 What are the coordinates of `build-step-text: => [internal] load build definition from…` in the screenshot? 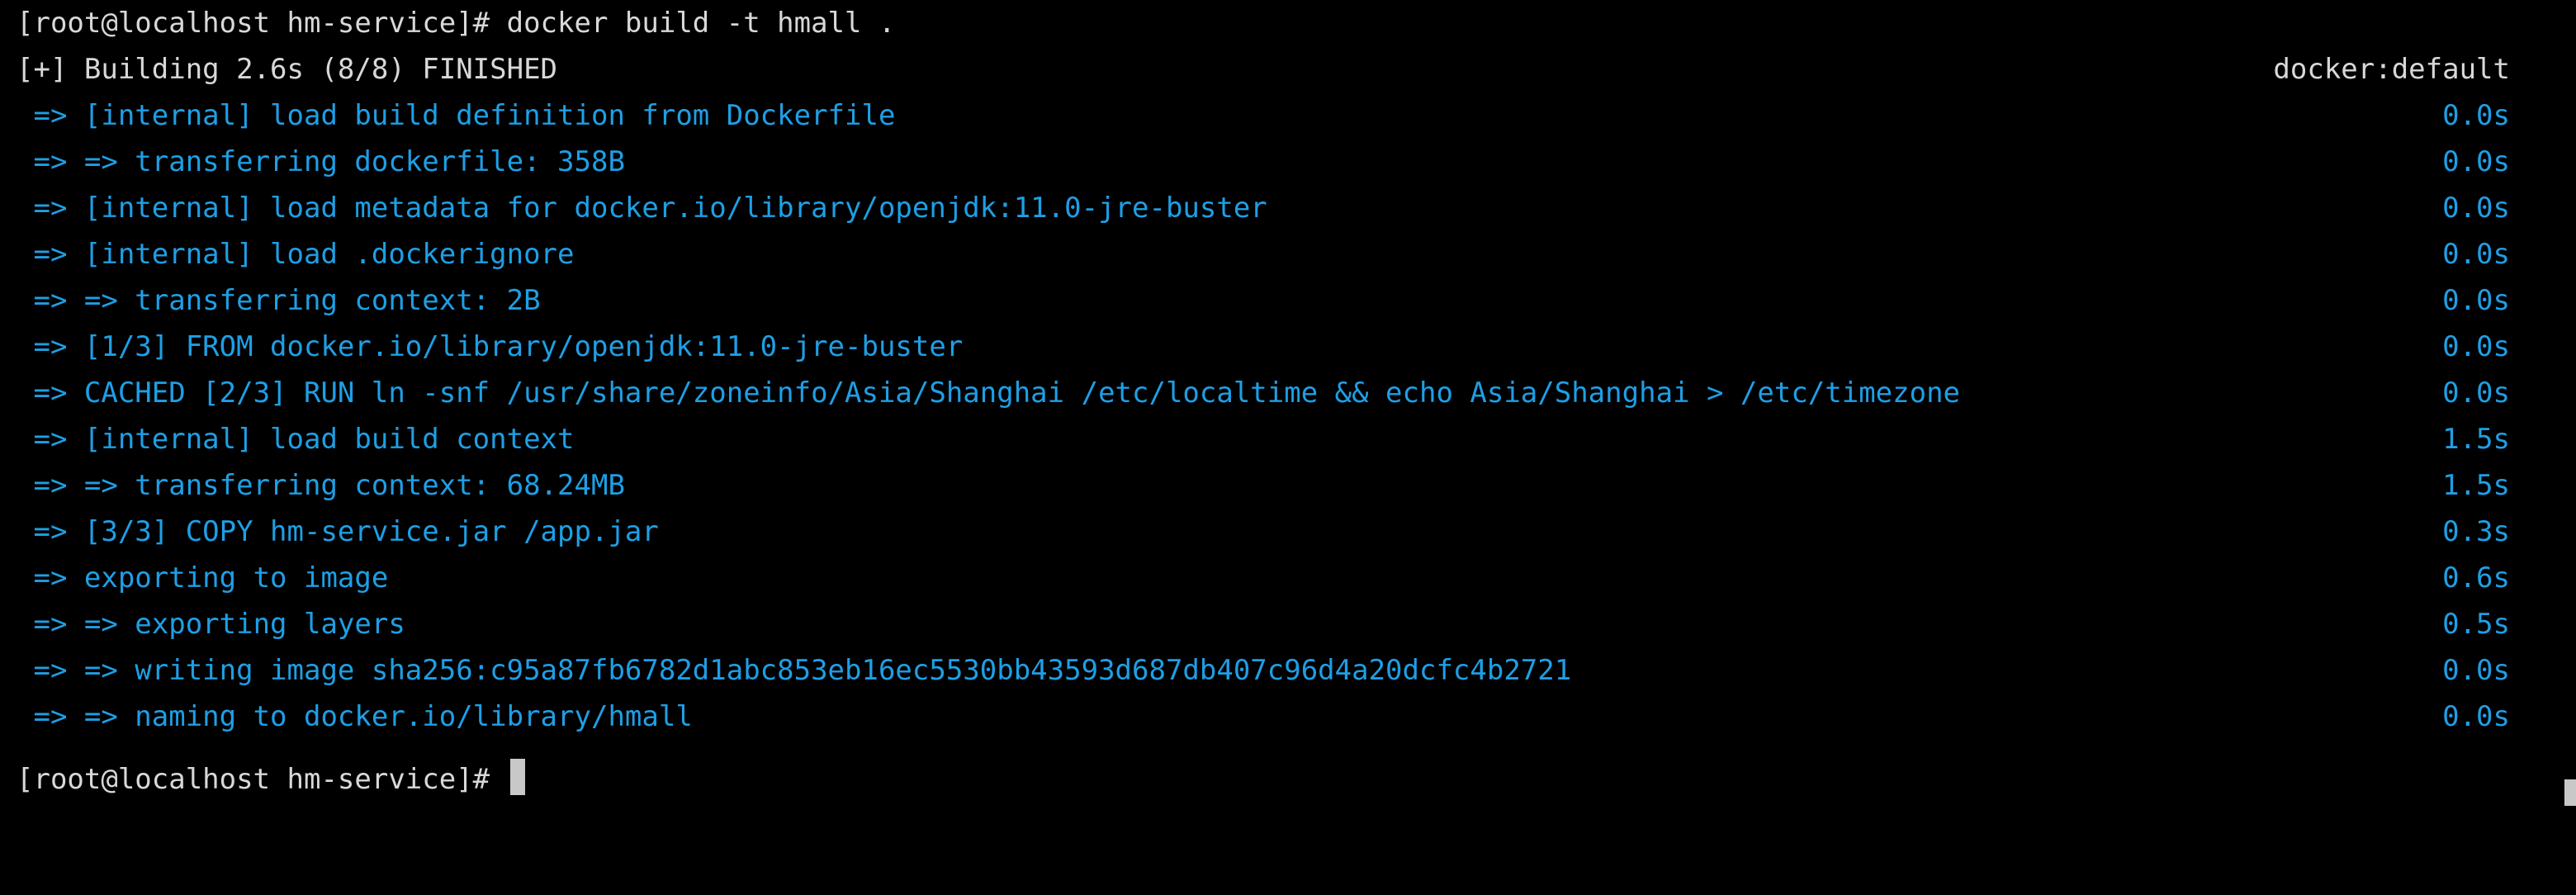 It's located at (456, 115).